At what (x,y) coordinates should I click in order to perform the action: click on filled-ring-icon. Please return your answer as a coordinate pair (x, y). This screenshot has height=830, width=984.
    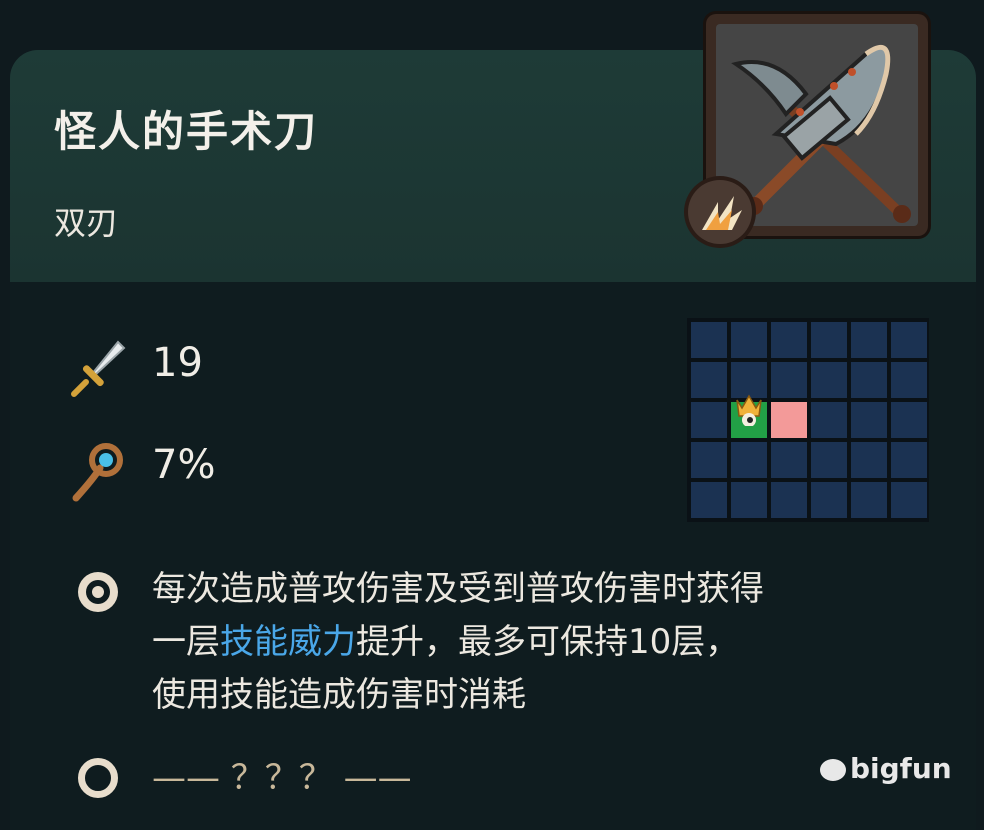
    Looking at the image, I should click on (98, 592).